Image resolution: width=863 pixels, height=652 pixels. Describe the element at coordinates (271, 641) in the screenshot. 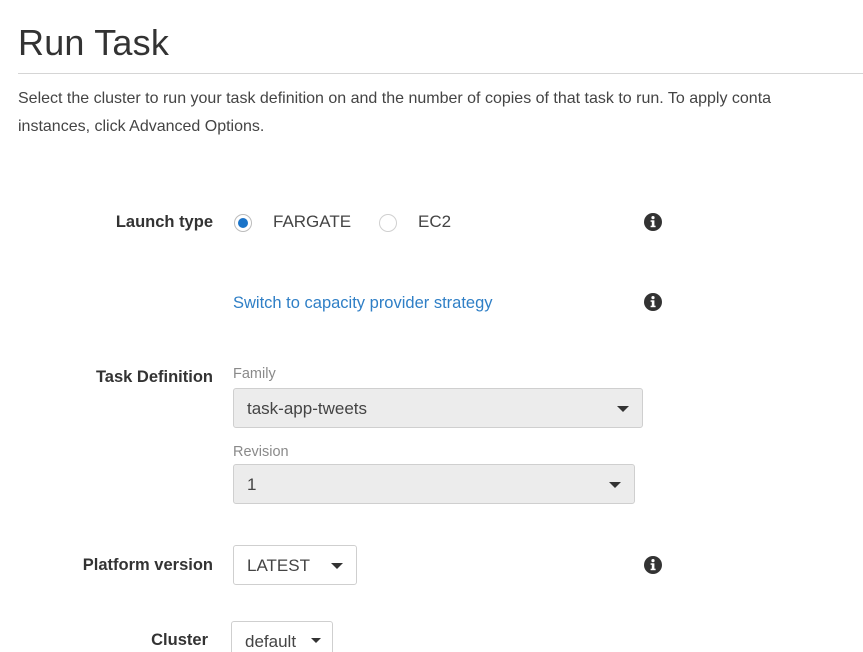

I see `cluster-select-value: default` at that location.